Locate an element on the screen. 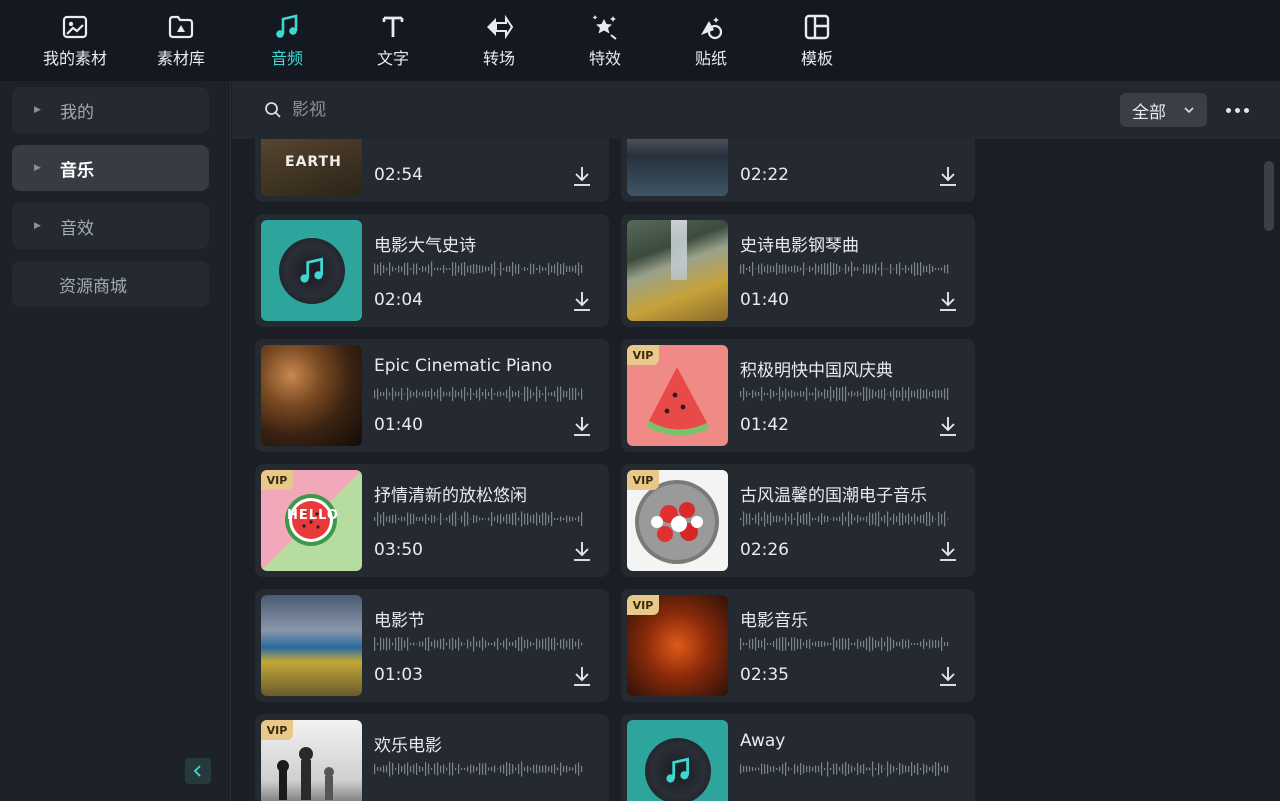 The image size is (1280, 801). sidebar-item-mine: ▶ 我的 is located at coordinates (110, 110).